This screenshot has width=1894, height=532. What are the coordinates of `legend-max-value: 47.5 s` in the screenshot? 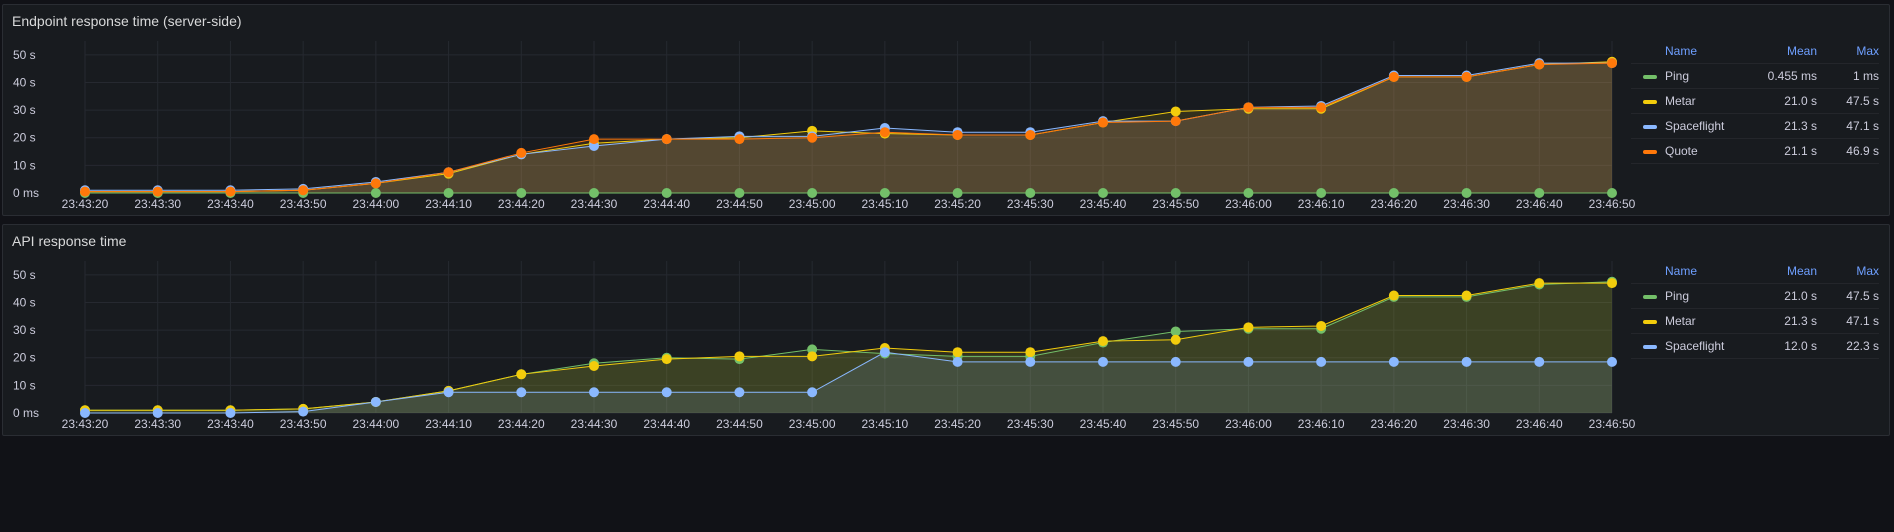 It's located at (1862, 101).